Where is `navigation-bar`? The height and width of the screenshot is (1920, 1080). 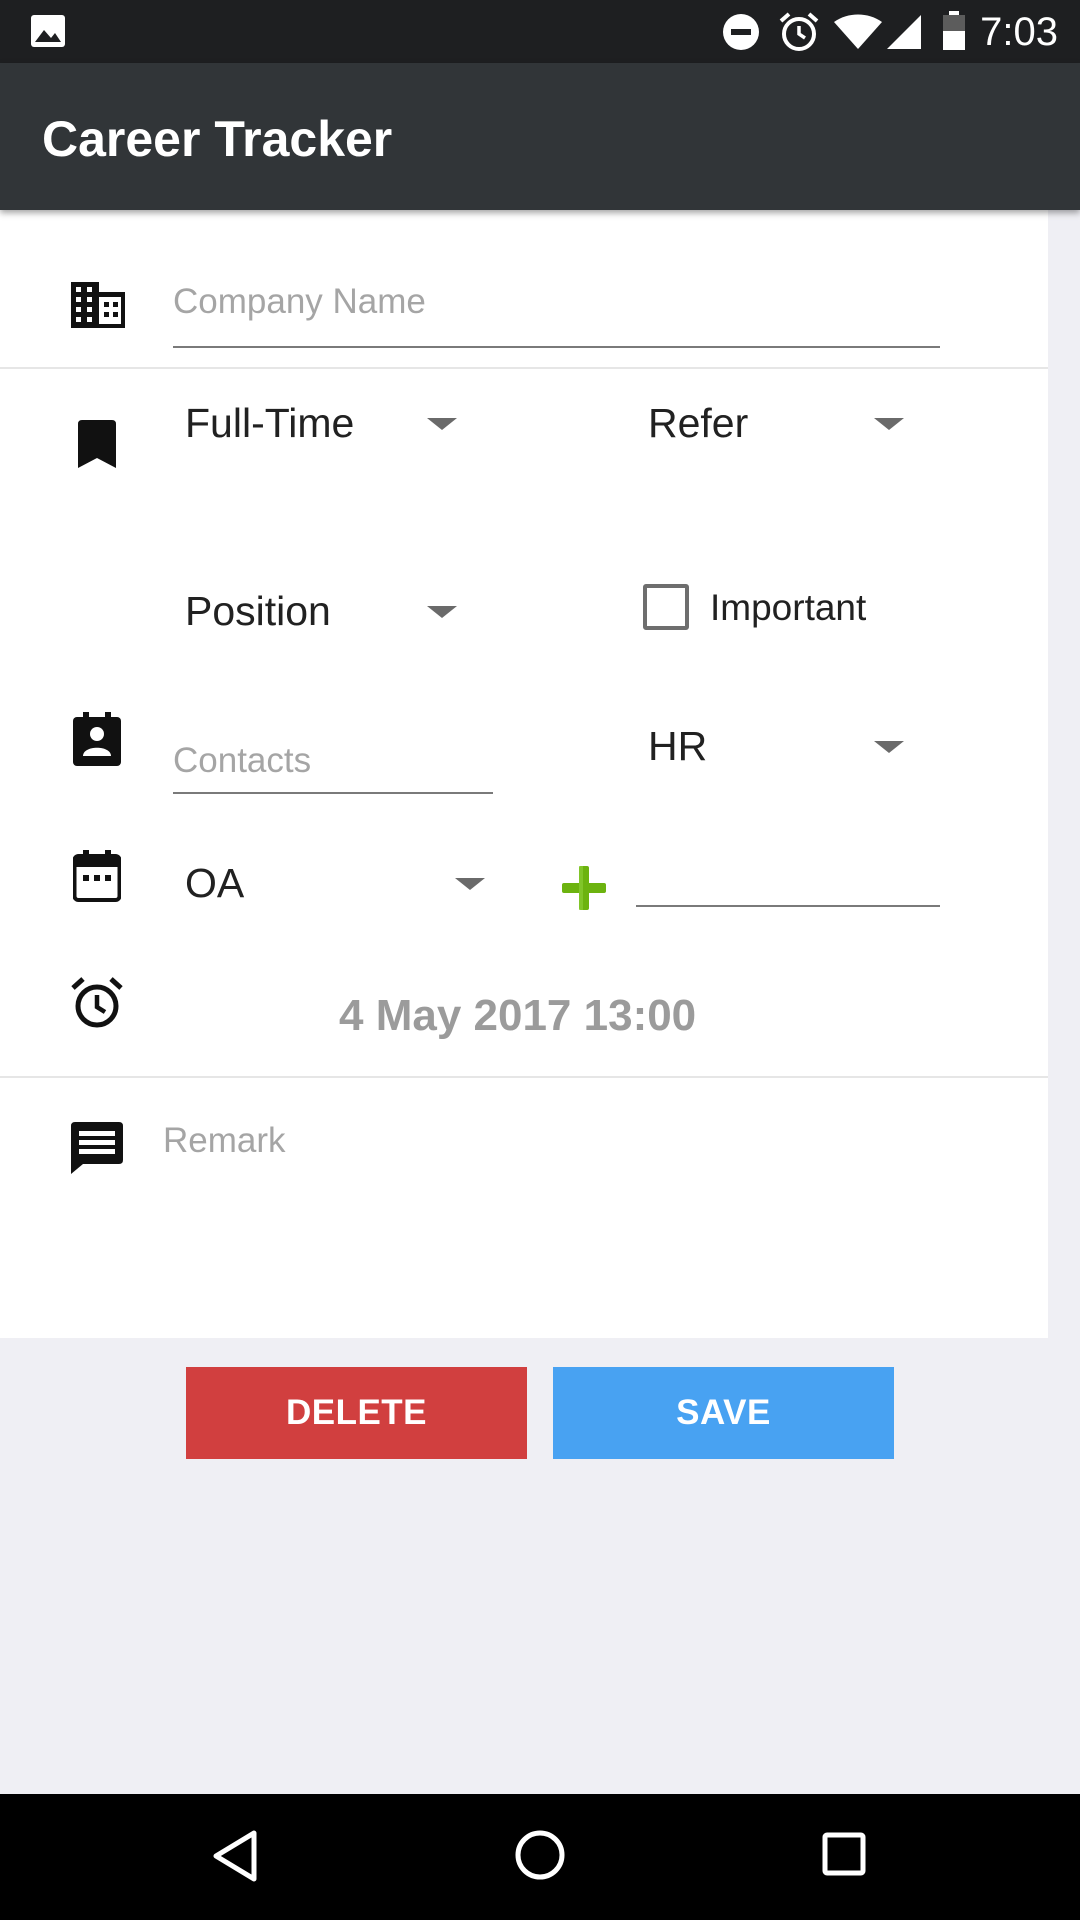 navigation-bar is located at coordinates (540, 1857).